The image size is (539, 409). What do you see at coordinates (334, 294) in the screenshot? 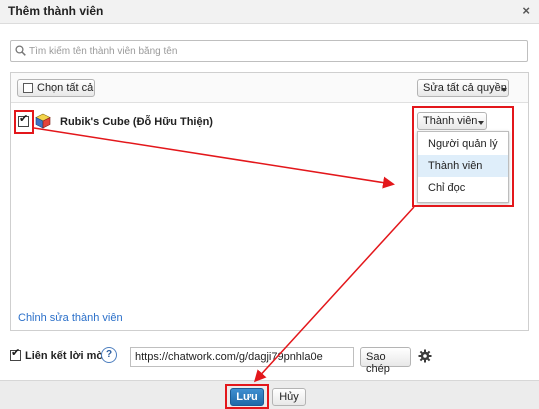
I see `annotation-arrow-to-save` at bounding box center [334, 294].